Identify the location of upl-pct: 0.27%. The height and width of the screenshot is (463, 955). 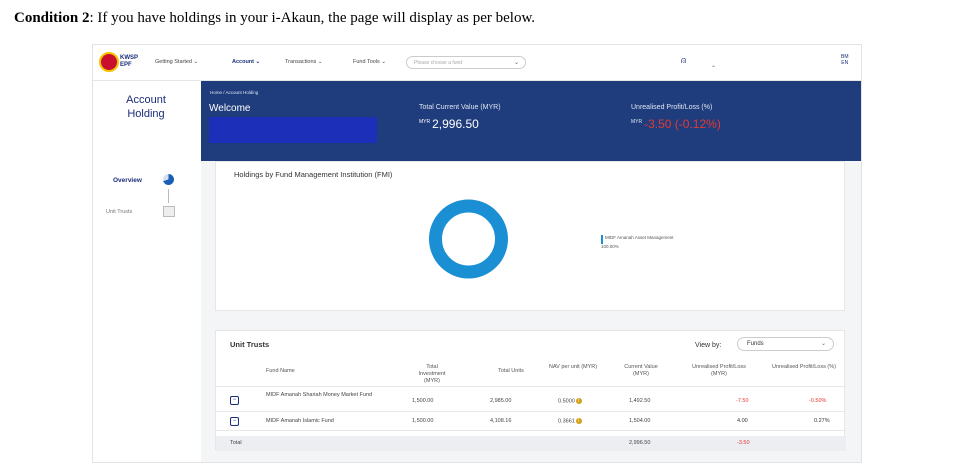
(822, 421).